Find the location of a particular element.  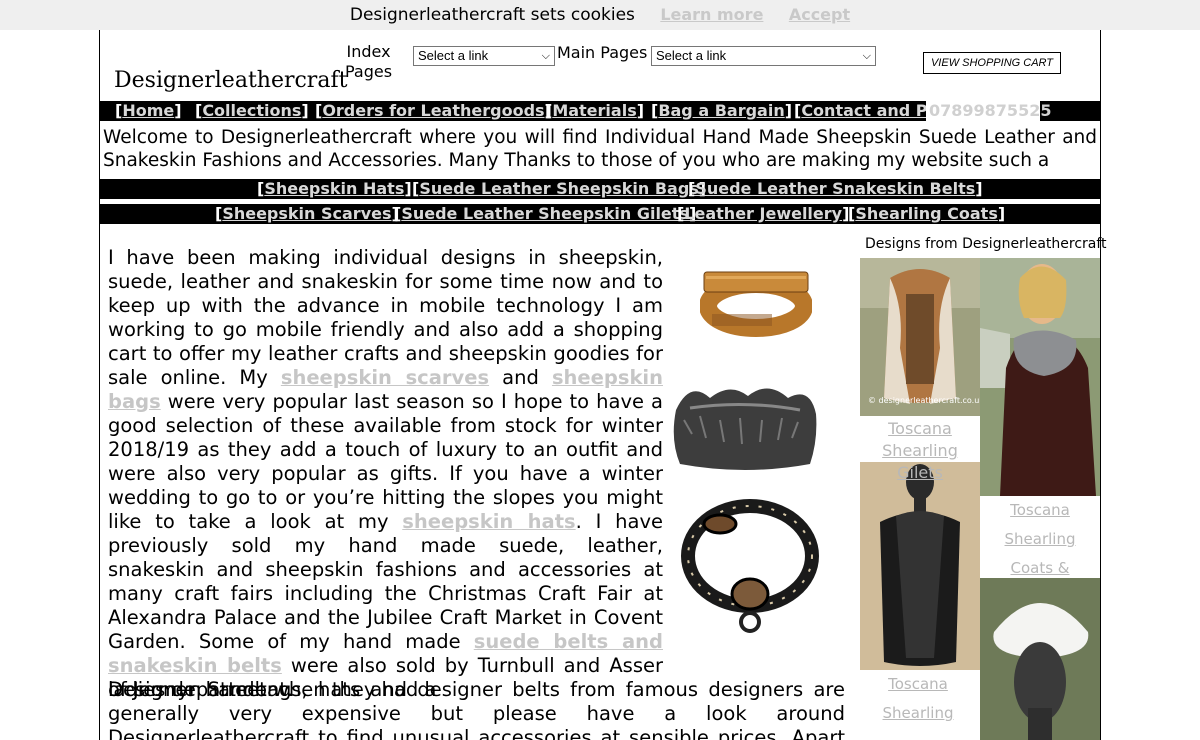

nav-home-link: Home is located at coordinates (148, 110).